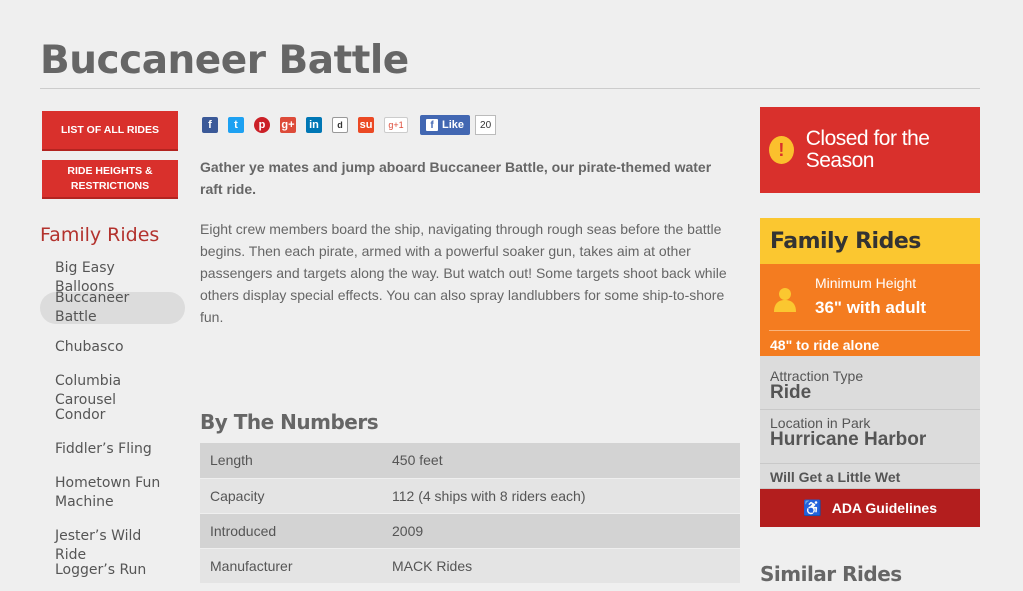 The height and width of the screenshot is (591, 1023). I want to click on wet-level: Will Get a Little Wet, so click(870, 476).